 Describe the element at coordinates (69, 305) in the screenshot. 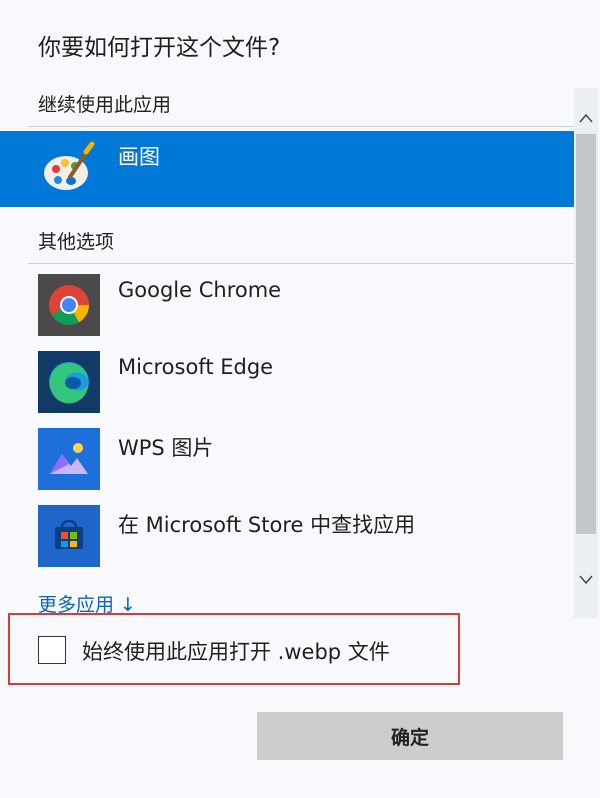

I see `chrome-icon` at that location.